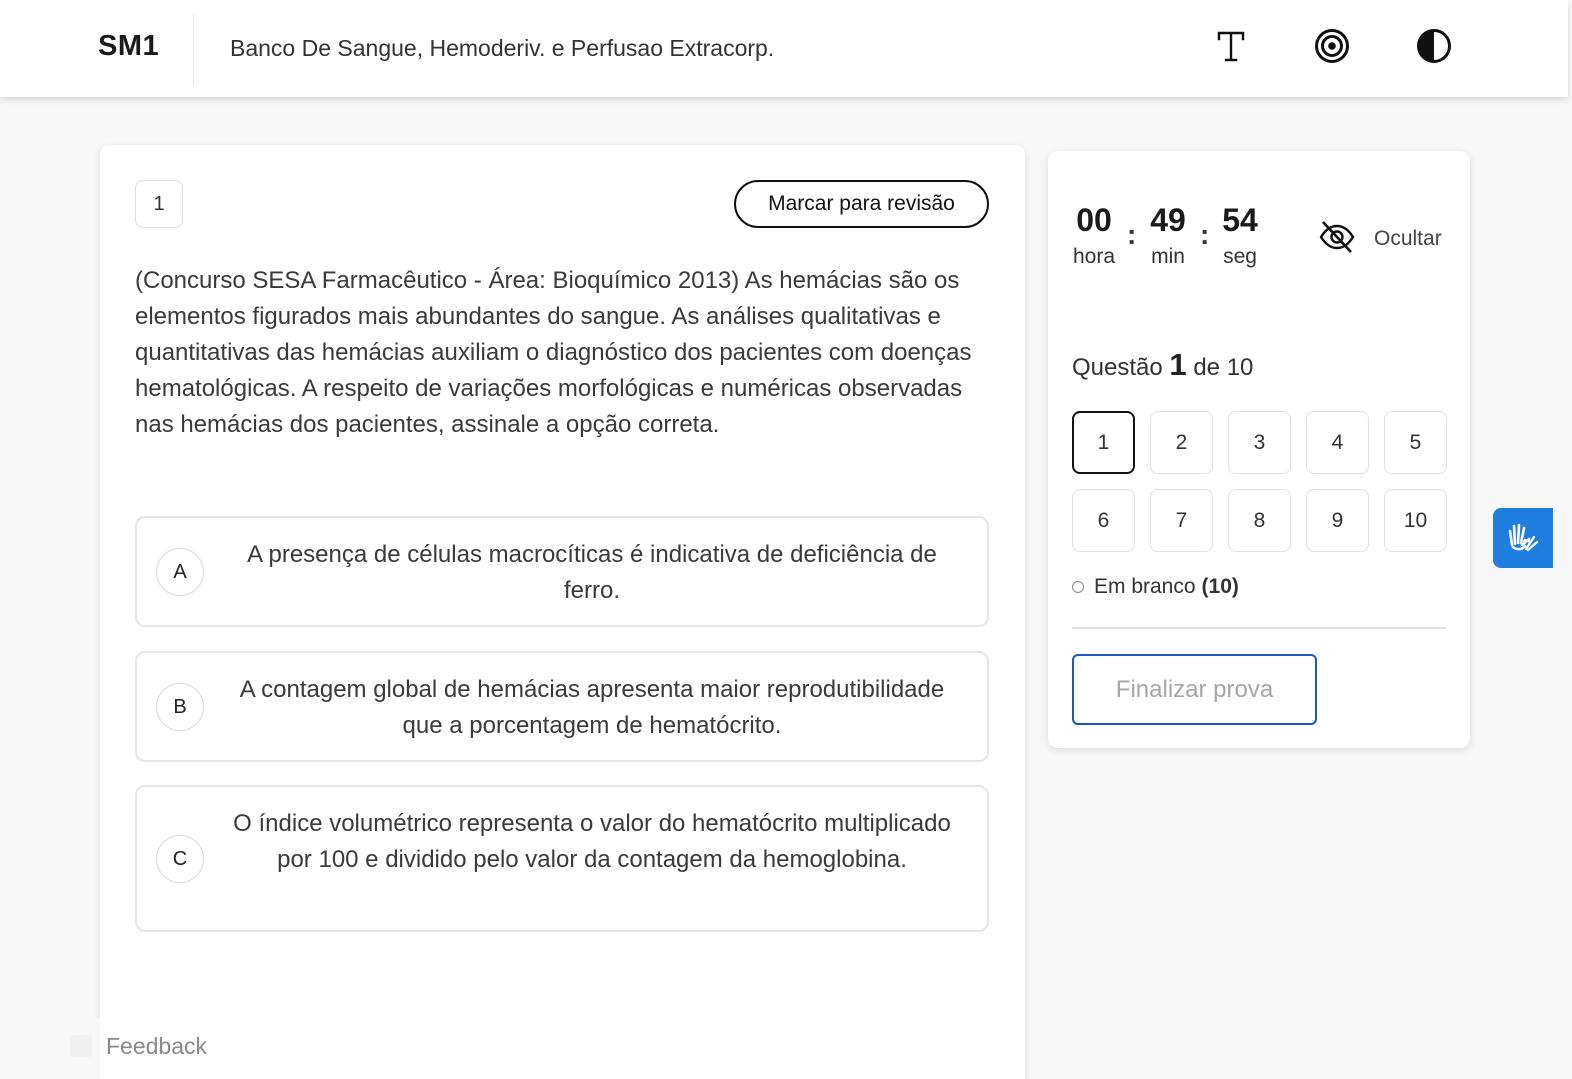 Image resolution: width=1572 pixels, height=1079 pixels. Describe the element at coordinates (1117, 367) in the screenshot. I see `question-counter-prefix: Questão` at that location.